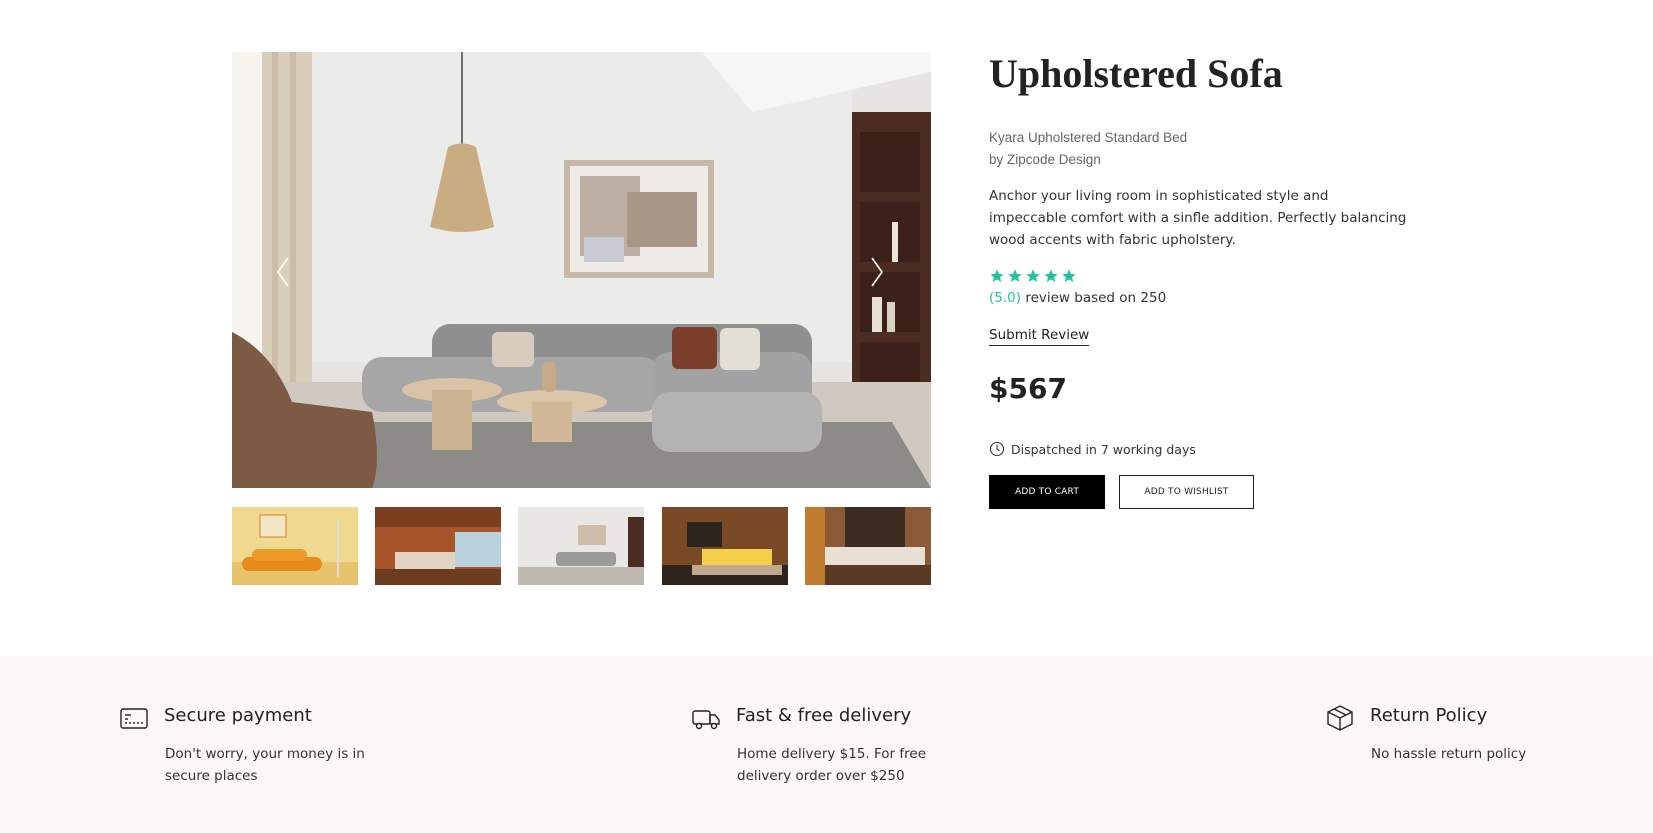  Describe the element at coordinates (1045, 159) in the screenshot. I see `product-brand: by Zipcode Design` at that location.